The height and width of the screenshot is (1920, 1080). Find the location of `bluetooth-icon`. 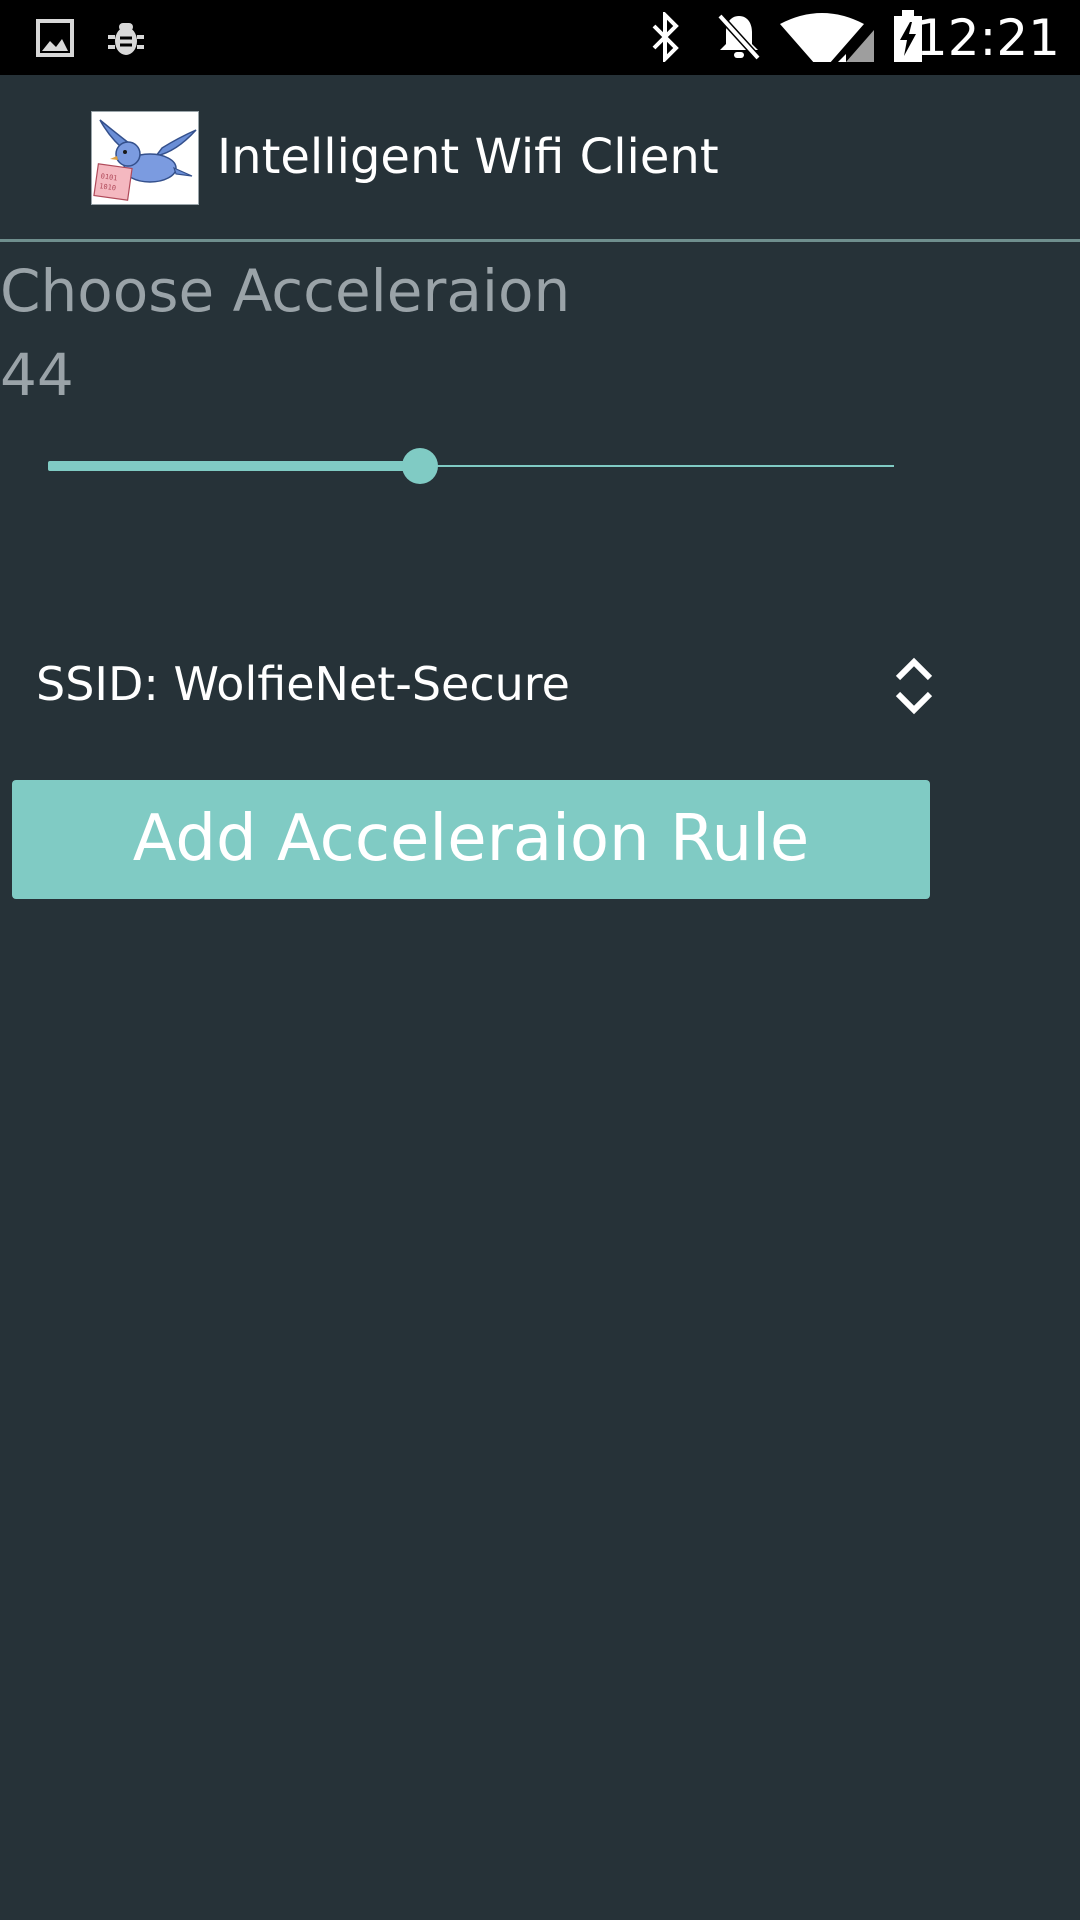

bluetooth-icon is located at coordinates (665, 37).